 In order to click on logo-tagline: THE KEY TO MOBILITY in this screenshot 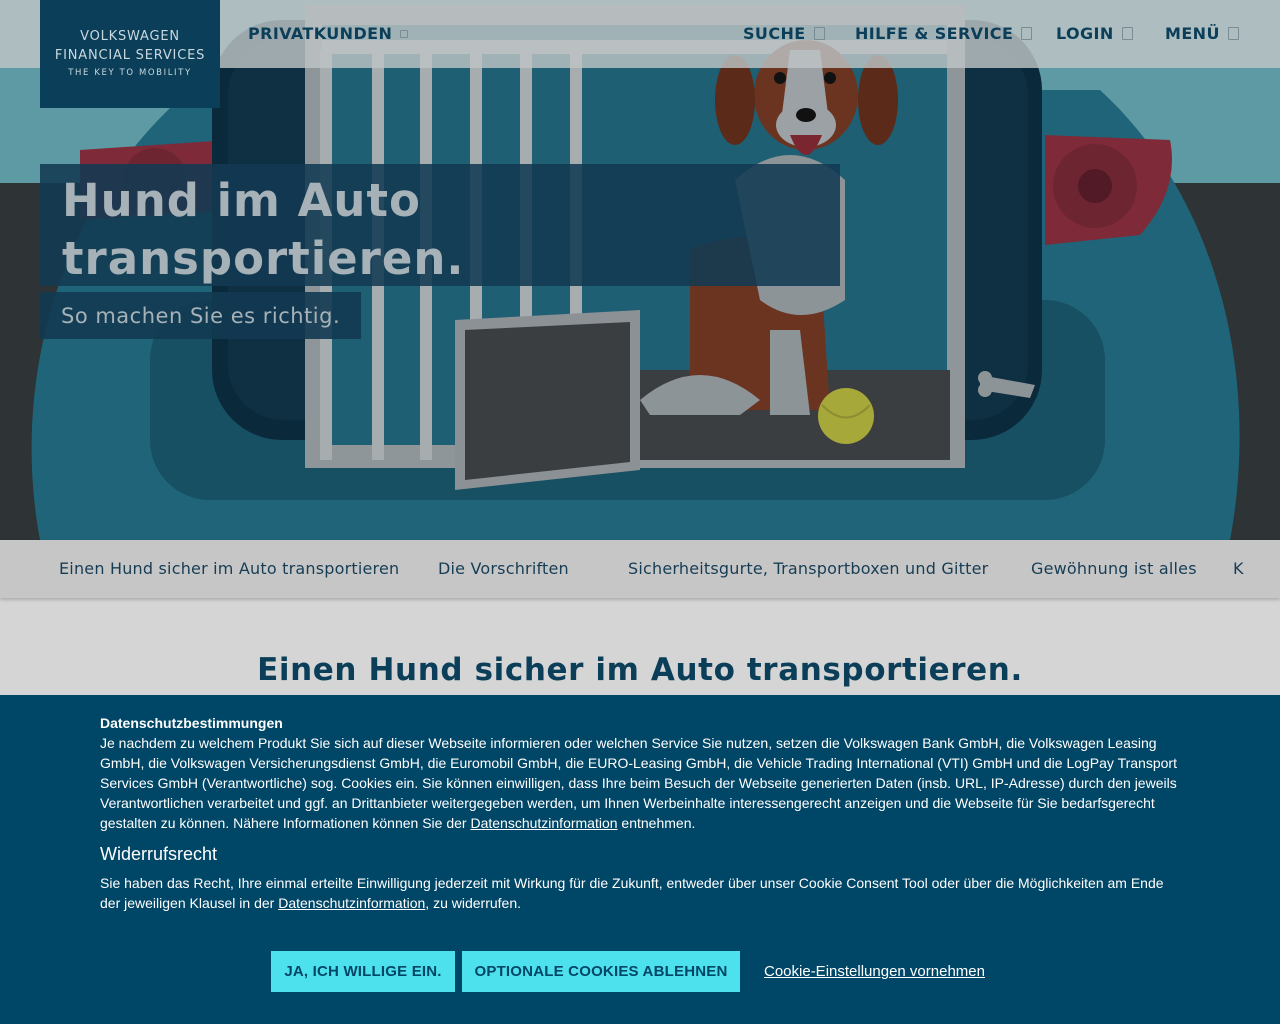, I will do `click(130, 73)`.